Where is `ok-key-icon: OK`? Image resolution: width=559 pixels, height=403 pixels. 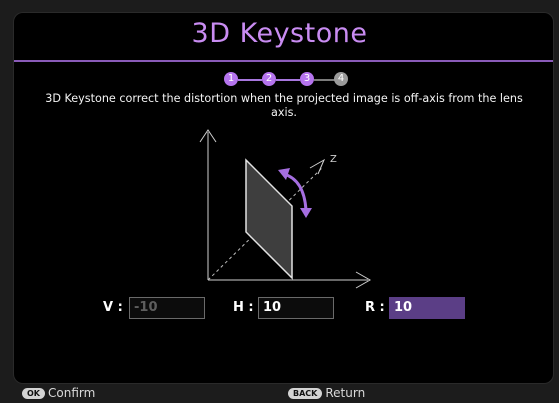 ok-key-icon: OK is located at coordinates (33, 393).